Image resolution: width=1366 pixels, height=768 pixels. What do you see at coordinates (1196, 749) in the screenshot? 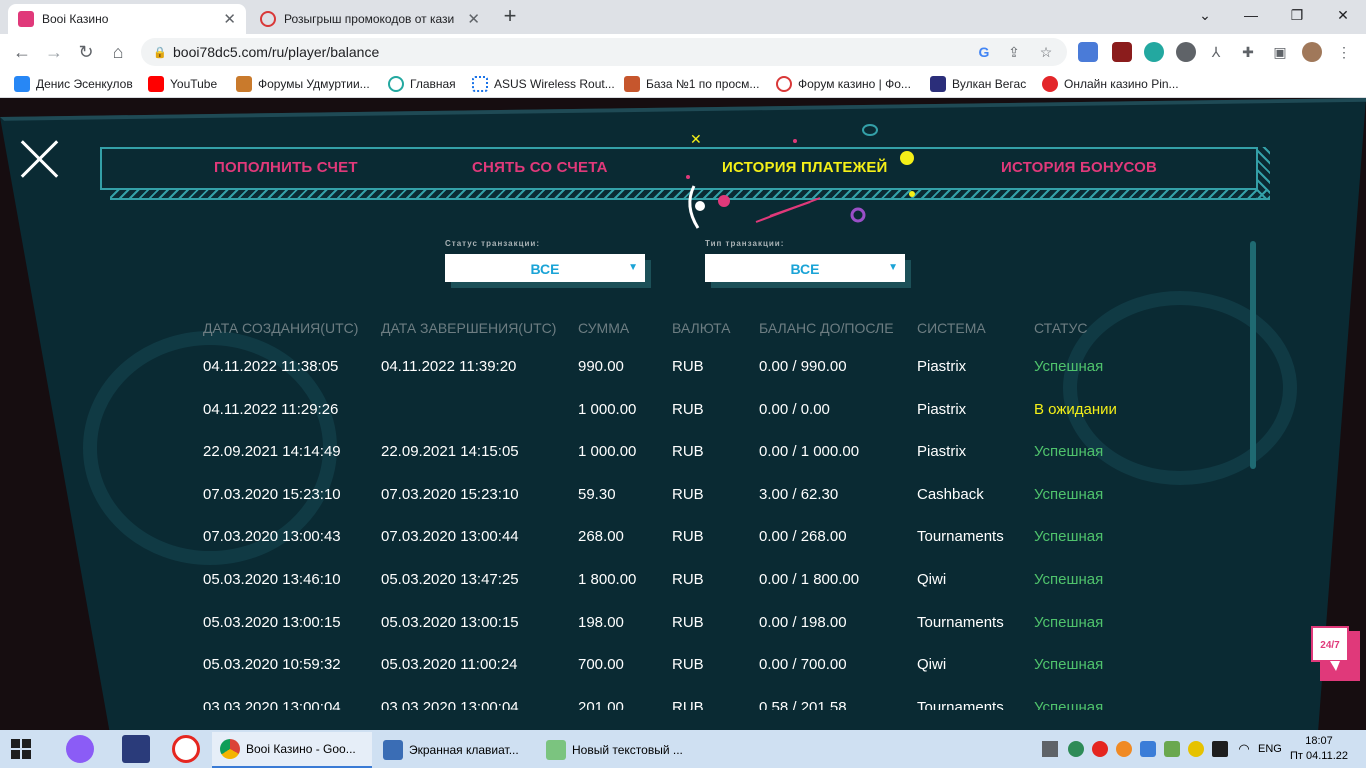
I see `tray-plus-icon` at bounding box center [1196, 749].